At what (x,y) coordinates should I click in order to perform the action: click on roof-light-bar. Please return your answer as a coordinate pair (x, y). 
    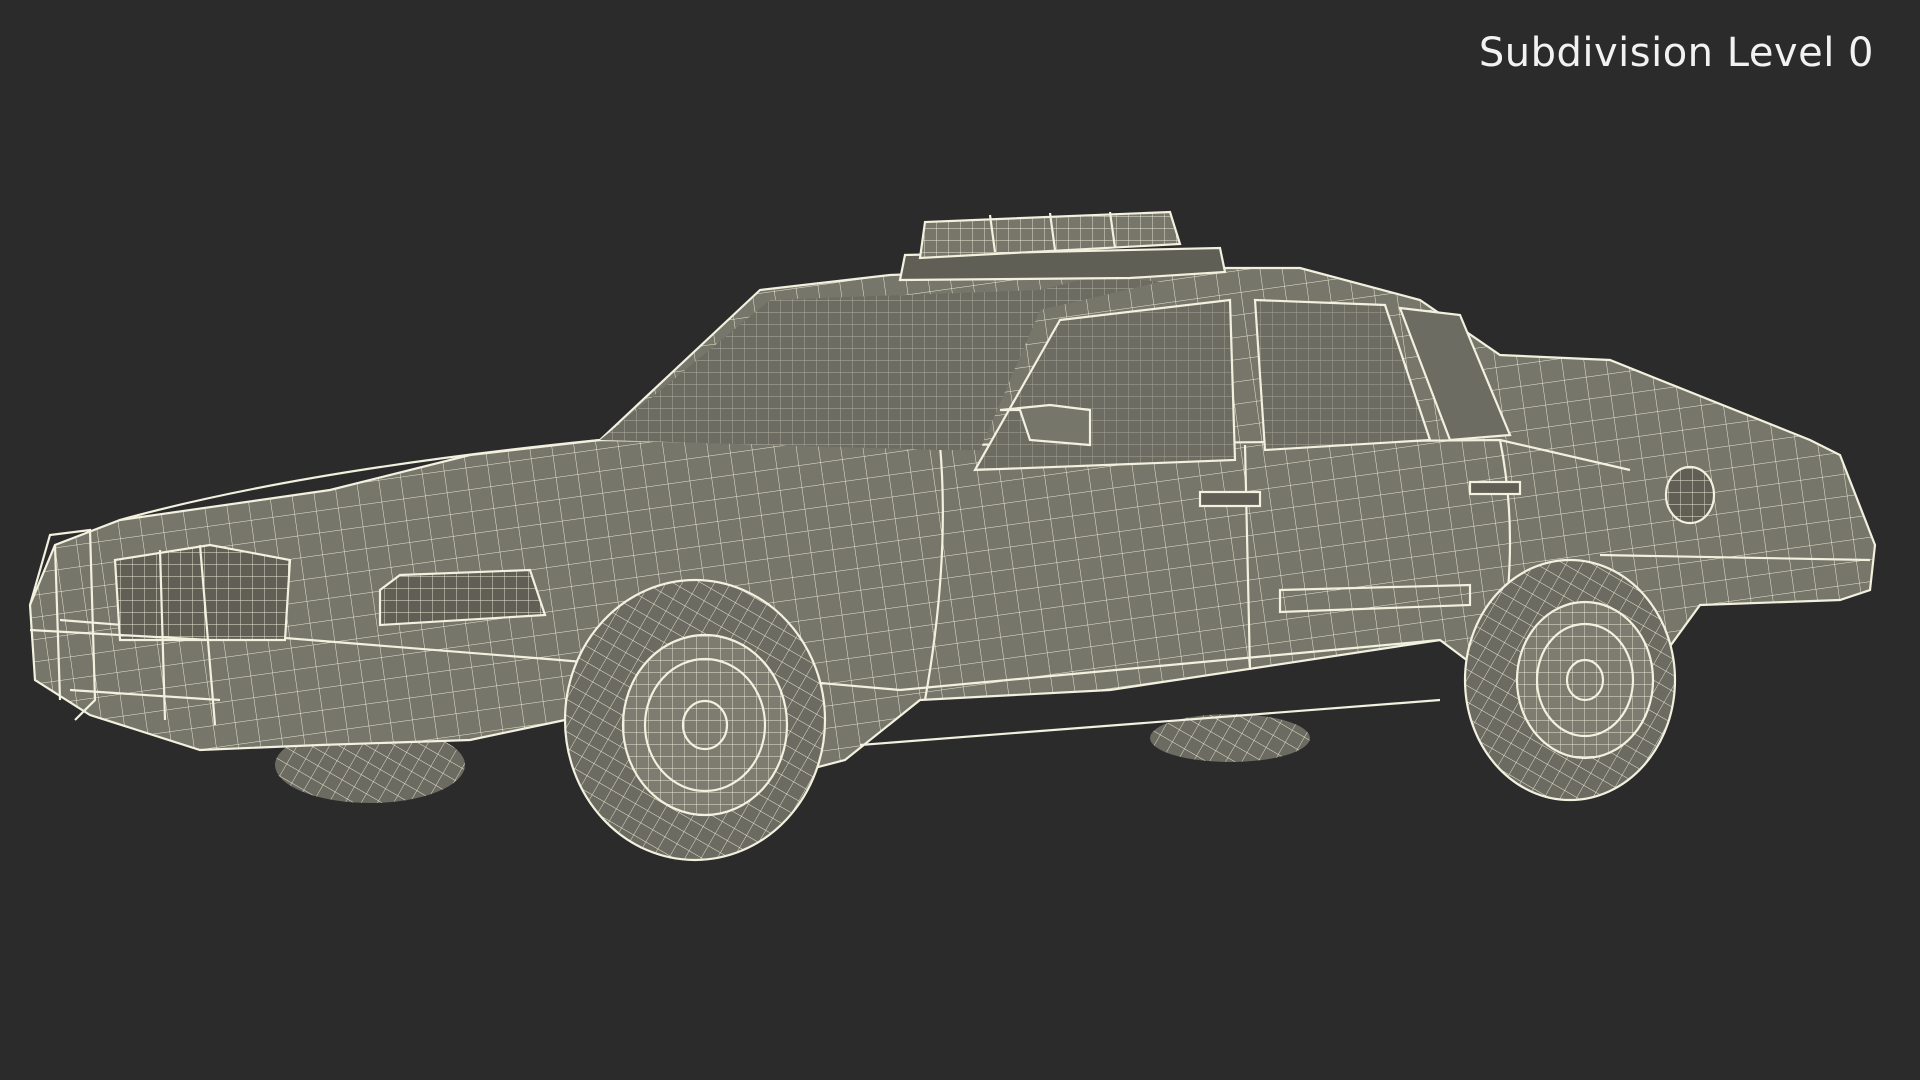
    Looking at the image, I should click on (1062, 246).